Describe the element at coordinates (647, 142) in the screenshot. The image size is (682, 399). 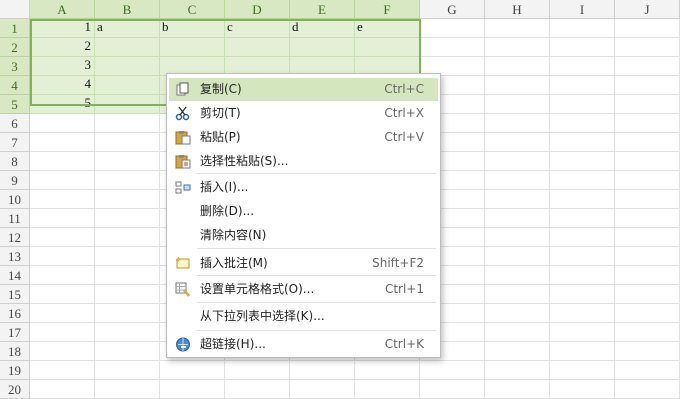
I see `cell-j7` at that location.